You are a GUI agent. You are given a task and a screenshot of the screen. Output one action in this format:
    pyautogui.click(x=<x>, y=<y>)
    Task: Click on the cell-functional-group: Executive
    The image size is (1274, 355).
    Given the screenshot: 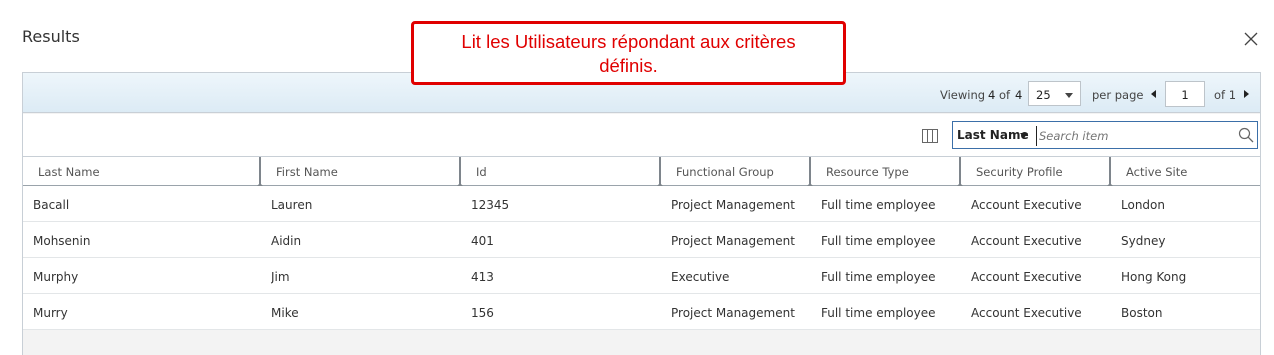 What is the action you would take?
    pyautogui.click(x=700, y=277)
    